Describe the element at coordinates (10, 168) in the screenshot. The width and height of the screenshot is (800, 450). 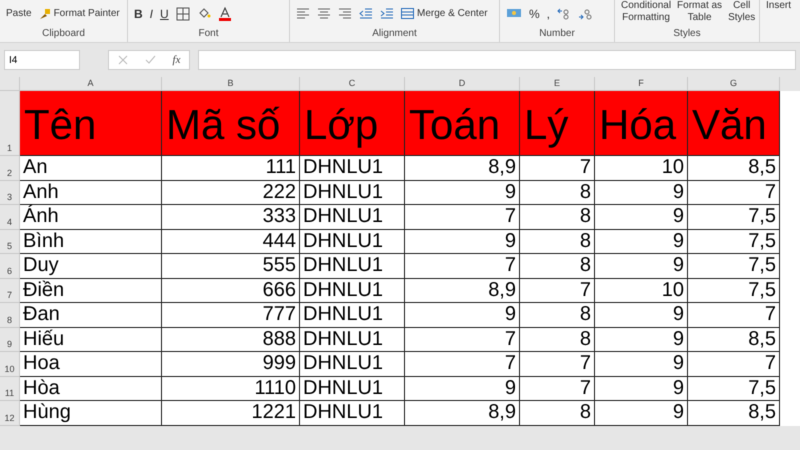
I see `row-header: 2` at that location.